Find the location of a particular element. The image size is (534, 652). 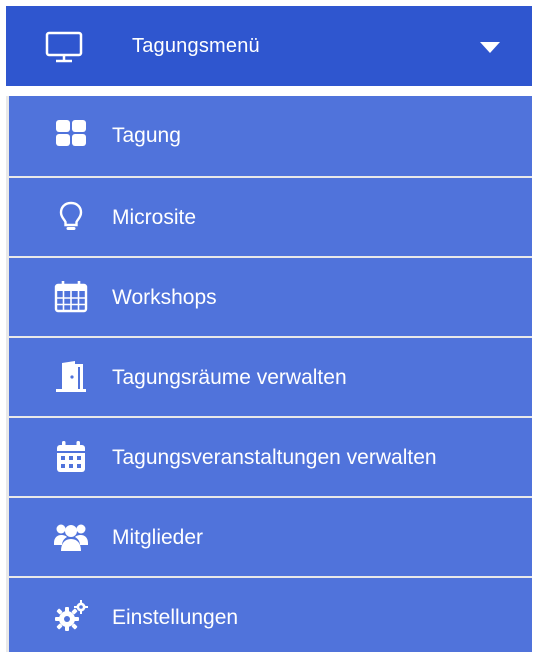

menu-item-label: Tagungsräume verwalten is located at coordinates (229, 377).